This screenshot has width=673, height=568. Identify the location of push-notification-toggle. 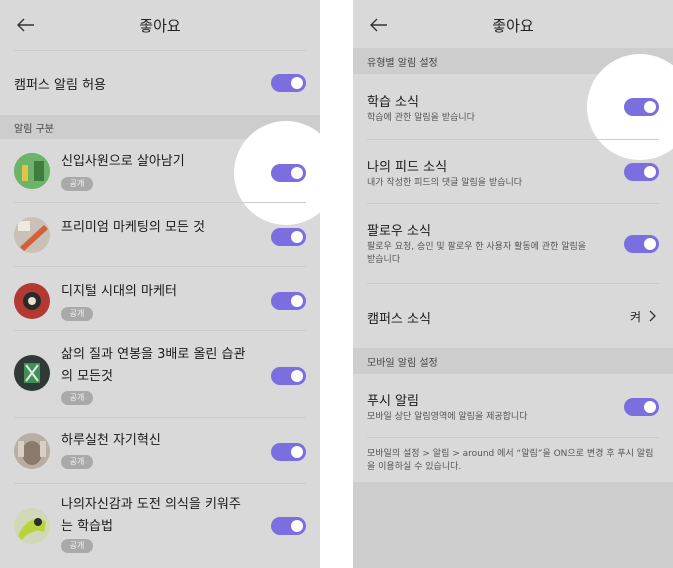
(641, 407).